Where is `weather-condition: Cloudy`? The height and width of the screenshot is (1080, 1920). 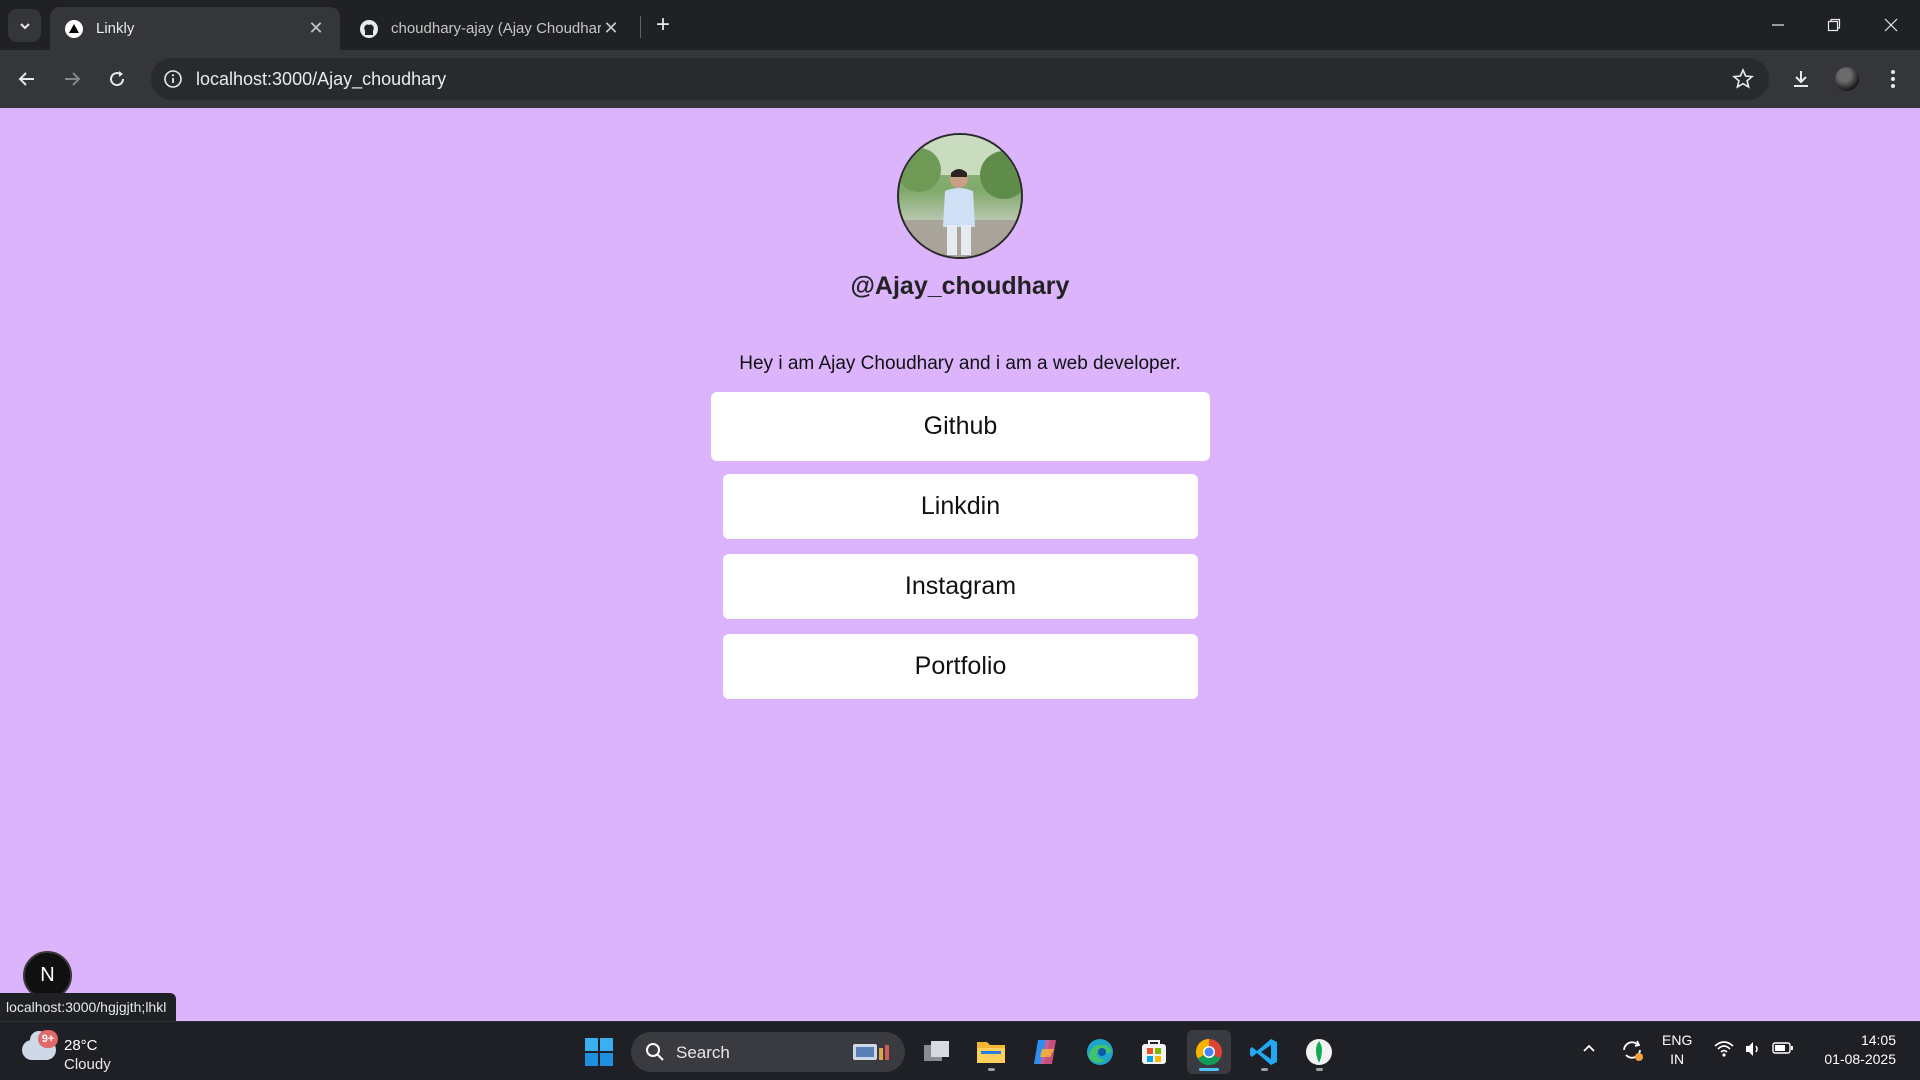 weather-condition: Cloudy is located at coordinates (87, 1064).